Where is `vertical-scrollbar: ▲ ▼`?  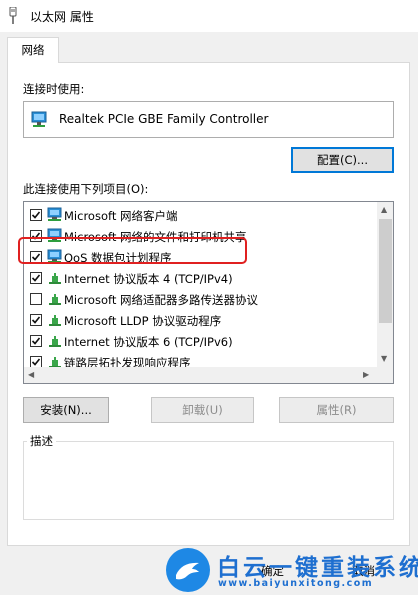
vertical-scrollbar: ▲ ▼ is located at coordinates (385, 284).